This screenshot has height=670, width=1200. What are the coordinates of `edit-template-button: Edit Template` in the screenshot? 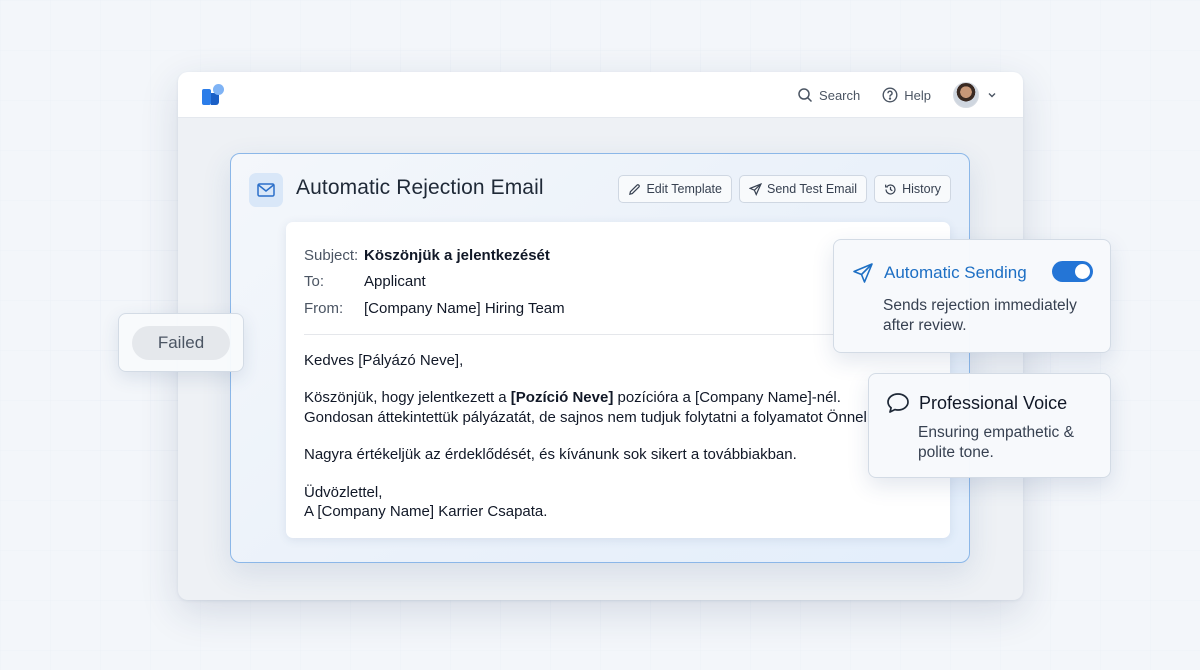 It's located at (675, 189).